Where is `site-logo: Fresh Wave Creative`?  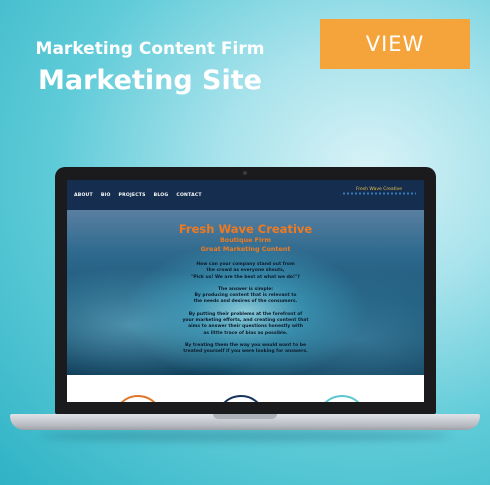 site-logo: Fresh Wave Creative is located at coordinates (379, 194).